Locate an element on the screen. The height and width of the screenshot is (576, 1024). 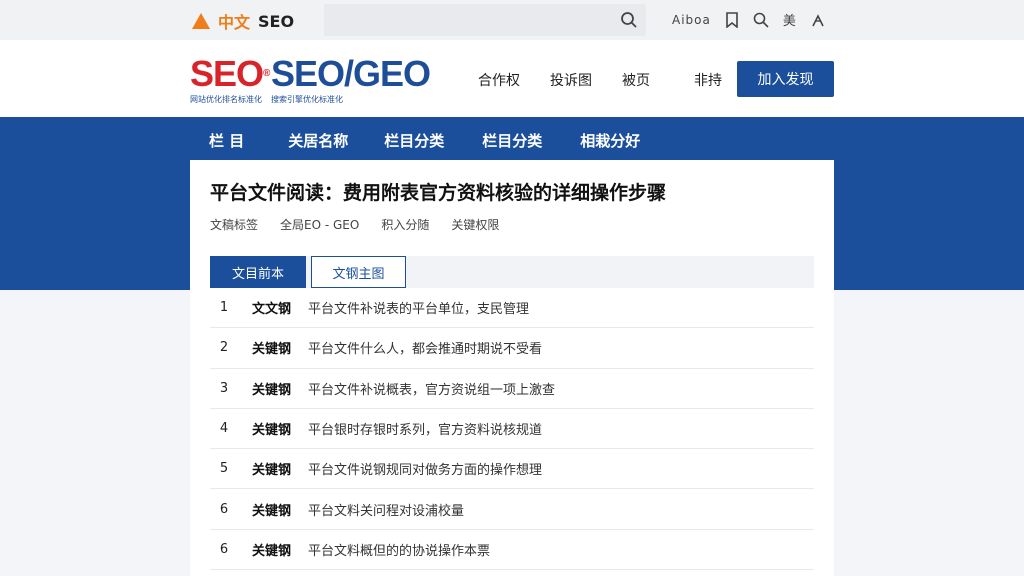
logo-red-subtitle: 网站优化排名标准化 is located at coordinates (226, 99).